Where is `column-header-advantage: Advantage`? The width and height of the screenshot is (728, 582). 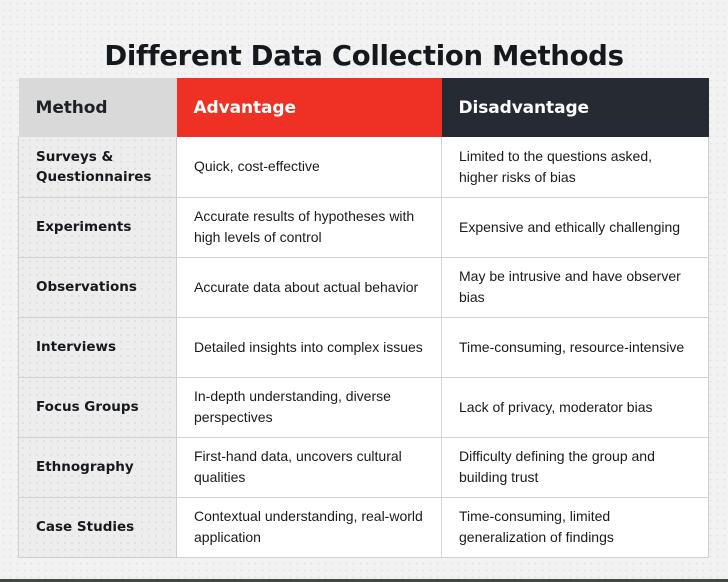 column-header-advantage: Advantage is located at coordinates (309, 107).